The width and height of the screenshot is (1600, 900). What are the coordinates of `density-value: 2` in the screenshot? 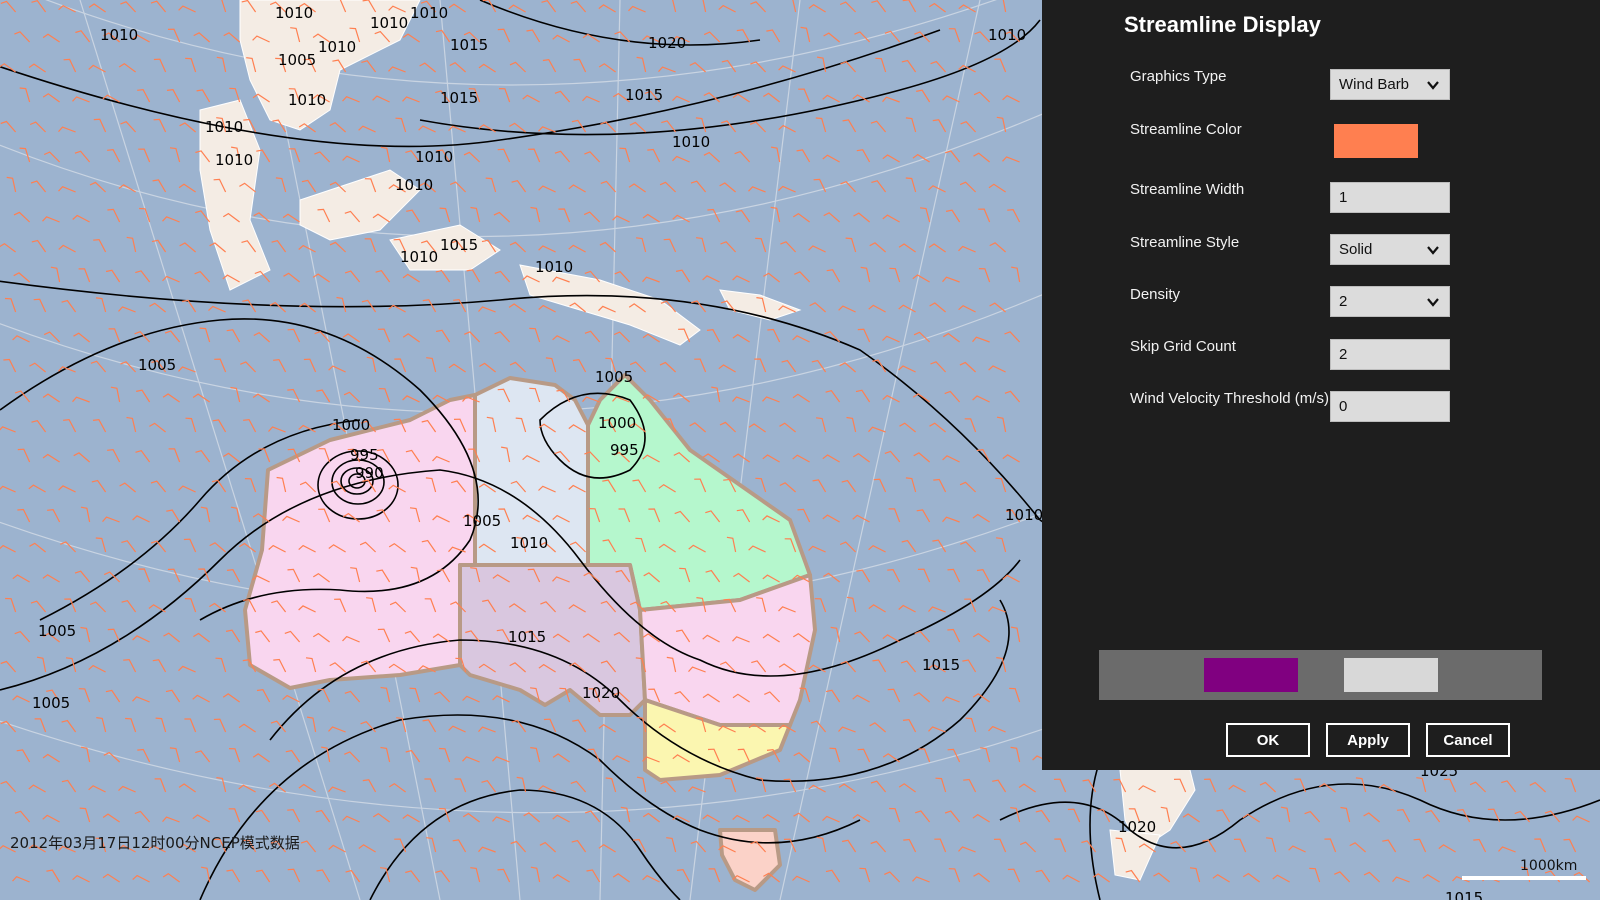 It's located at (1343, 301).